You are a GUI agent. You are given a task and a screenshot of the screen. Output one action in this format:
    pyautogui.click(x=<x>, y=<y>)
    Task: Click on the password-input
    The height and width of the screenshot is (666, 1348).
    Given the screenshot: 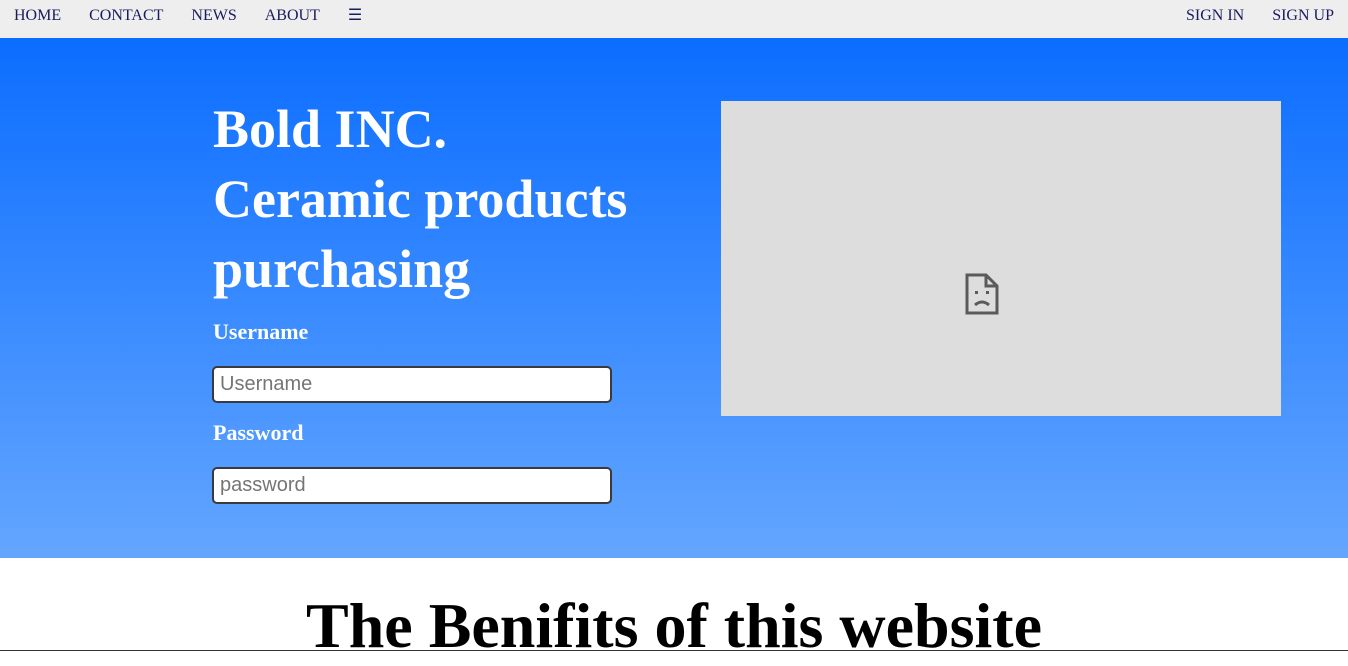 What is the action you would take?
    pyautogui.click(x=412, y=485)
    